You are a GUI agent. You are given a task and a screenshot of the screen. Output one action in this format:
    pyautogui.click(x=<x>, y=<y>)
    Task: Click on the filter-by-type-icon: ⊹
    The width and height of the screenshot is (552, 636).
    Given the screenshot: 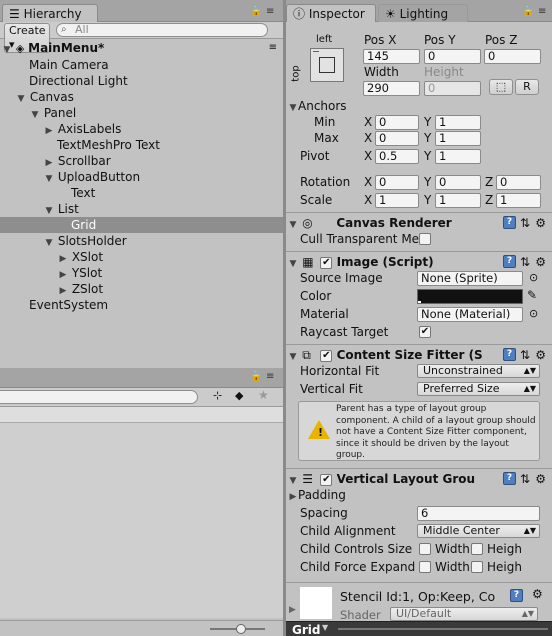 What is the action you would take?
    pyautogui.click(x=217, y=395)
    